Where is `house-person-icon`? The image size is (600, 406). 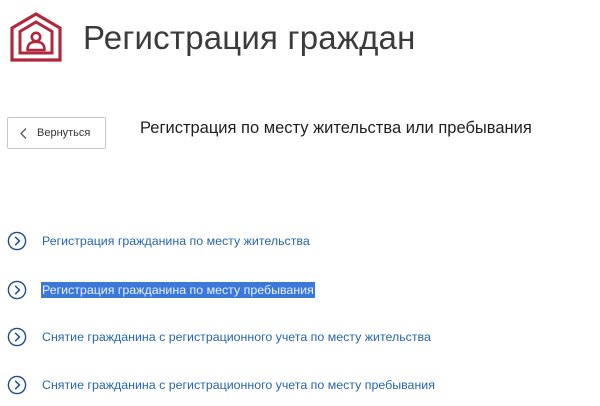 house-person-icon is located at coordinates (36, 37).